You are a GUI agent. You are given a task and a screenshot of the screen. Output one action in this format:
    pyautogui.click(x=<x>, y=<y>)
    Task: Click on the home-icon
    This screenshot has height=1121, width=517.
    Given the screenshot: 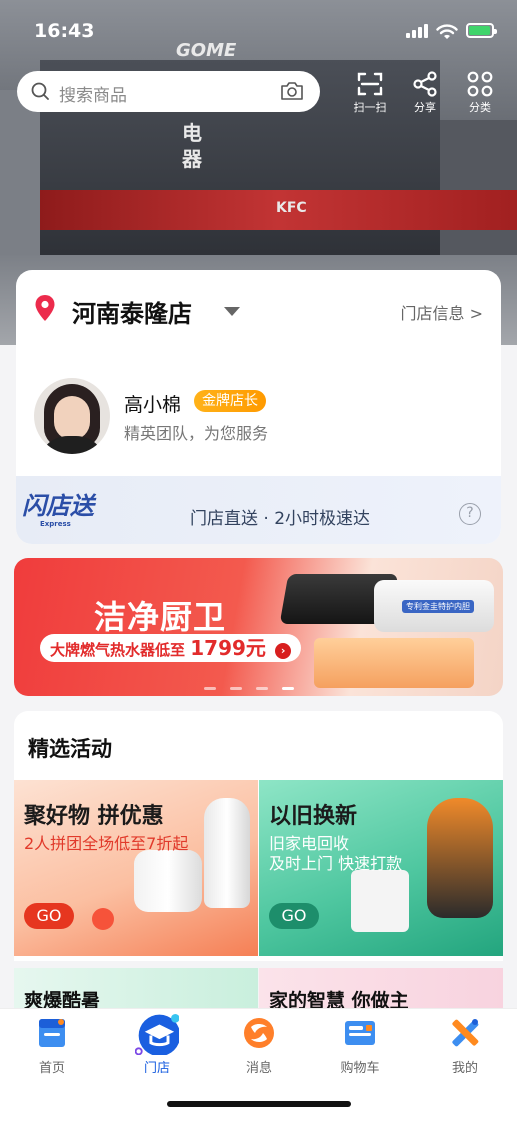 What is the action you would take?
    pyautogui.click(x=52, y=1033)
    